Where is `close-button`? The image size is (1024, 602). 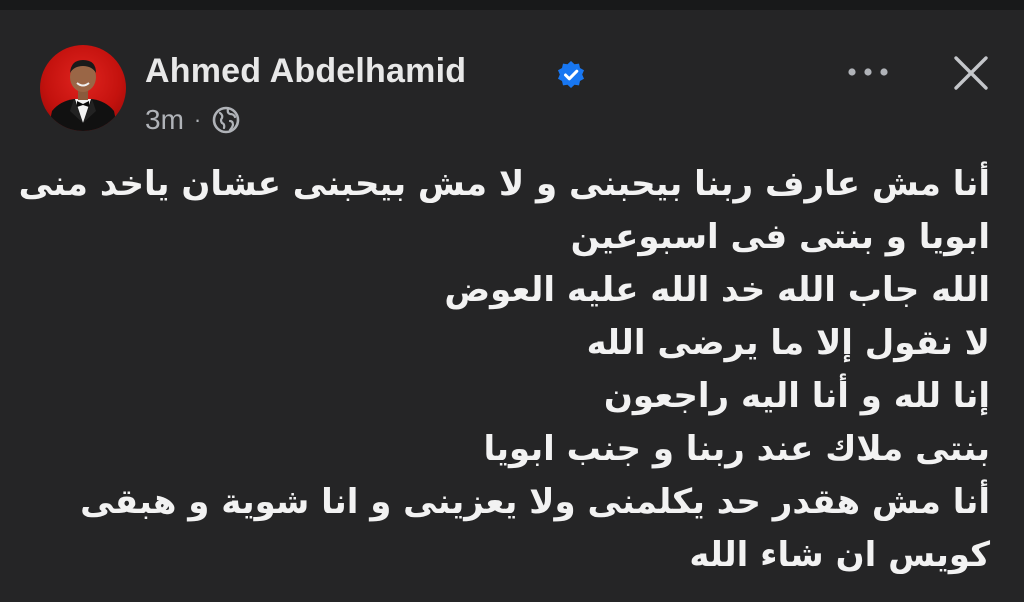
close-button is located at coordinates (971, 73).